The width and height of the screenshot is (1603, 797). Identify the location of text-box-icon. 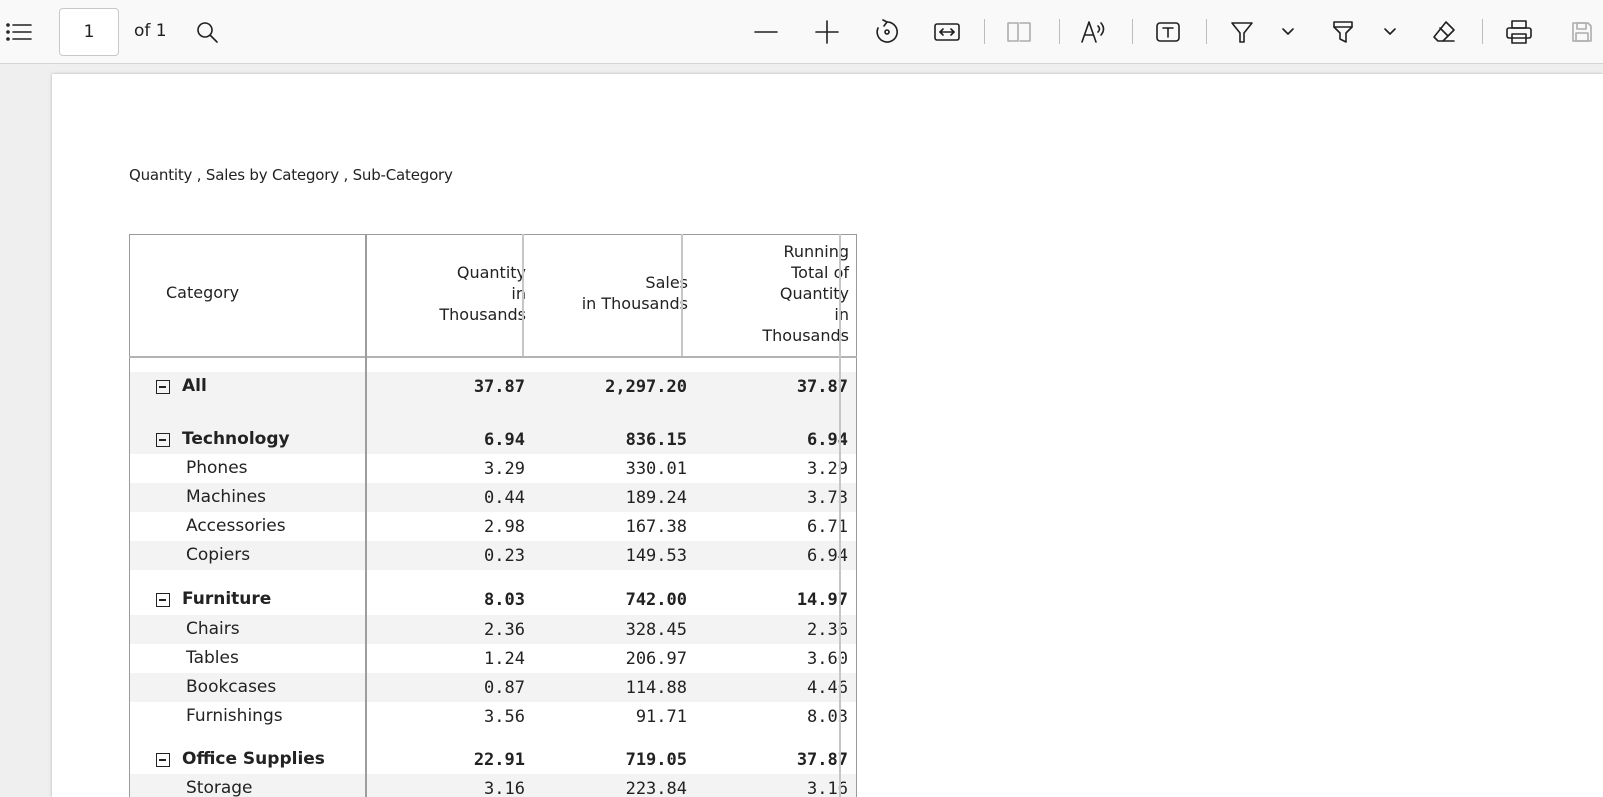
(1168, 32).